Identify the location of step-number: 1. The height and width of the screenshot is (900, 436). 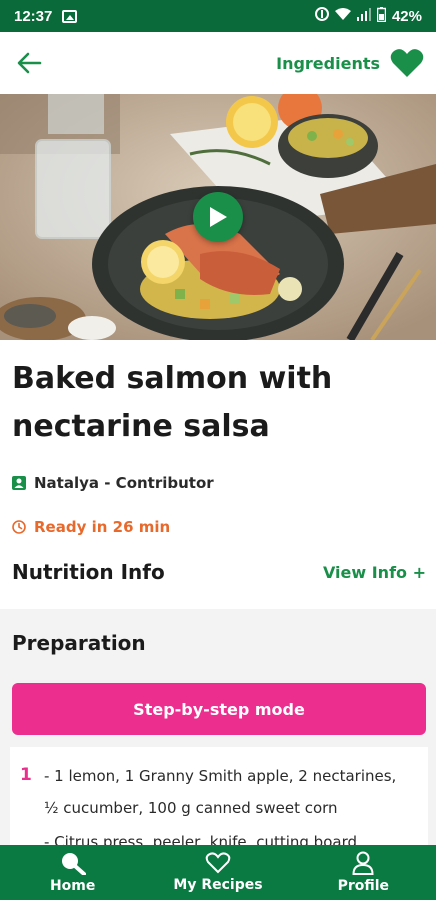
(26, 775).